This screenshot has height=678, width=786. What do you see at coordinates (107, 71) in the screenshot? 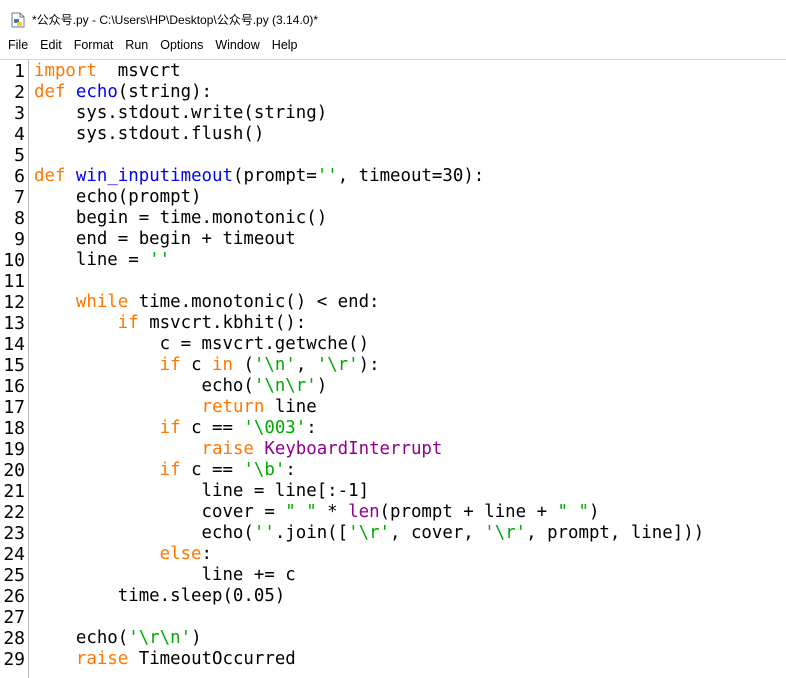
I see `code-line: import msvcrt` at bounding box center [107, 71].